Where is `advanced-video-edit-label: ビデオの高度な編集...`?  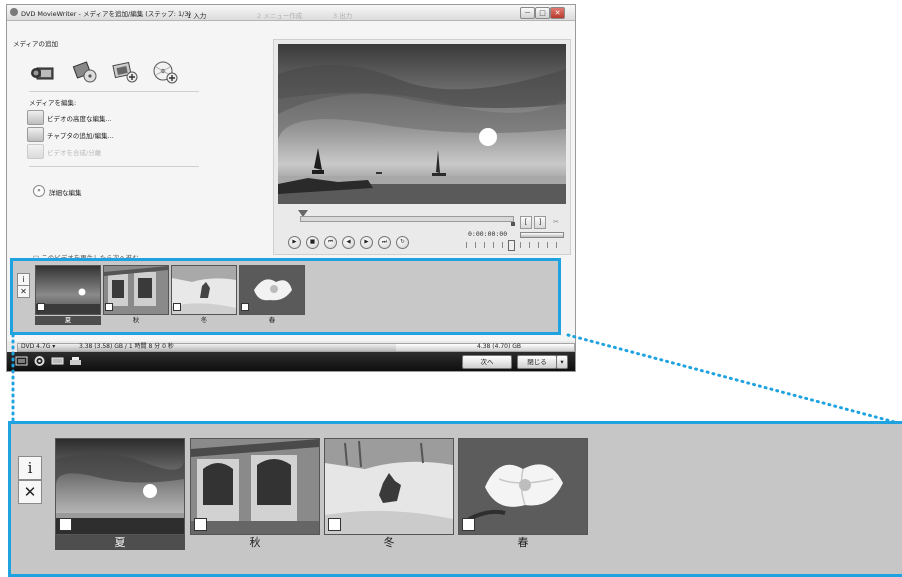
advanced-video-edit-label: ビデオの高度な編集... is located at coordinates (79, 119).